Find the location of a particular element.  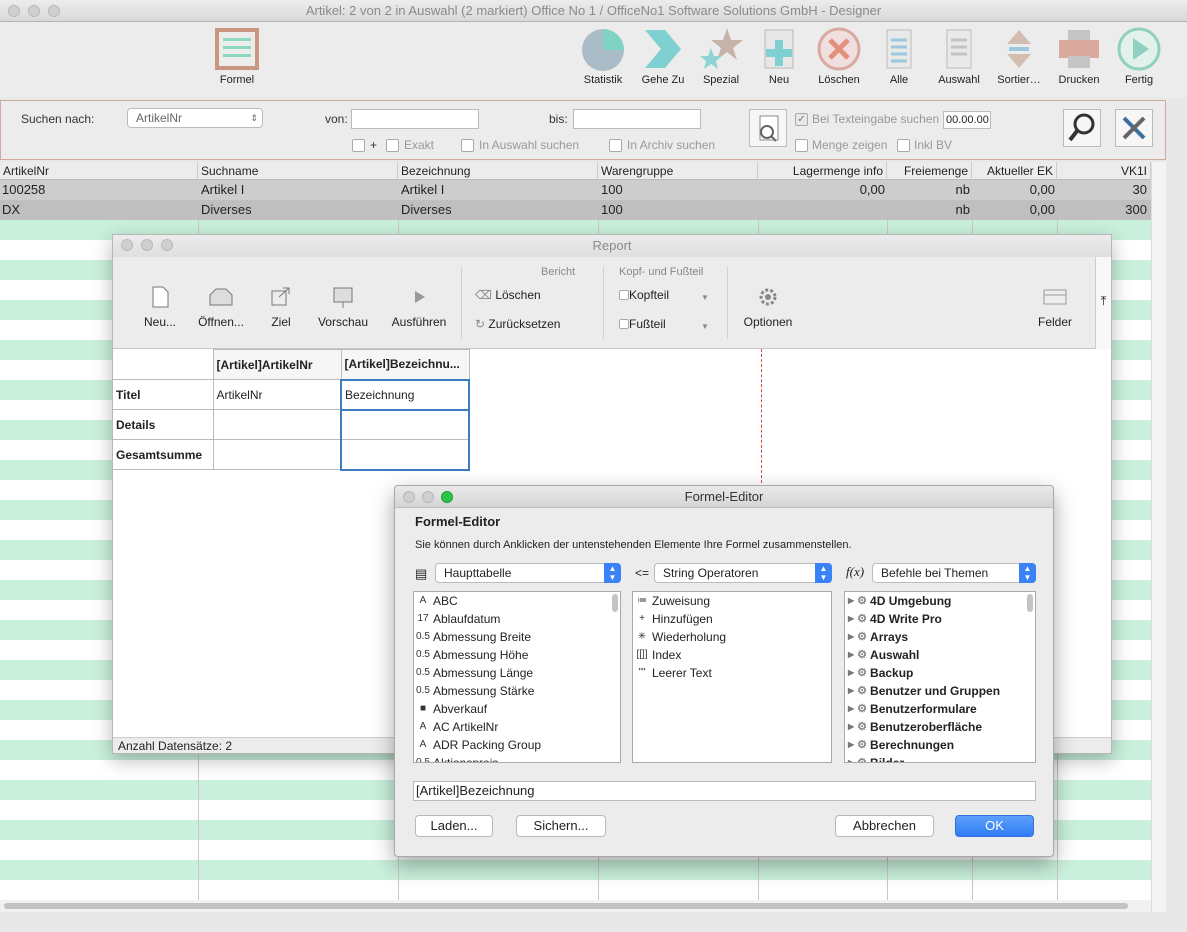

gehe-zu-button: Gehe Zu is located at coordinates (663, 56).